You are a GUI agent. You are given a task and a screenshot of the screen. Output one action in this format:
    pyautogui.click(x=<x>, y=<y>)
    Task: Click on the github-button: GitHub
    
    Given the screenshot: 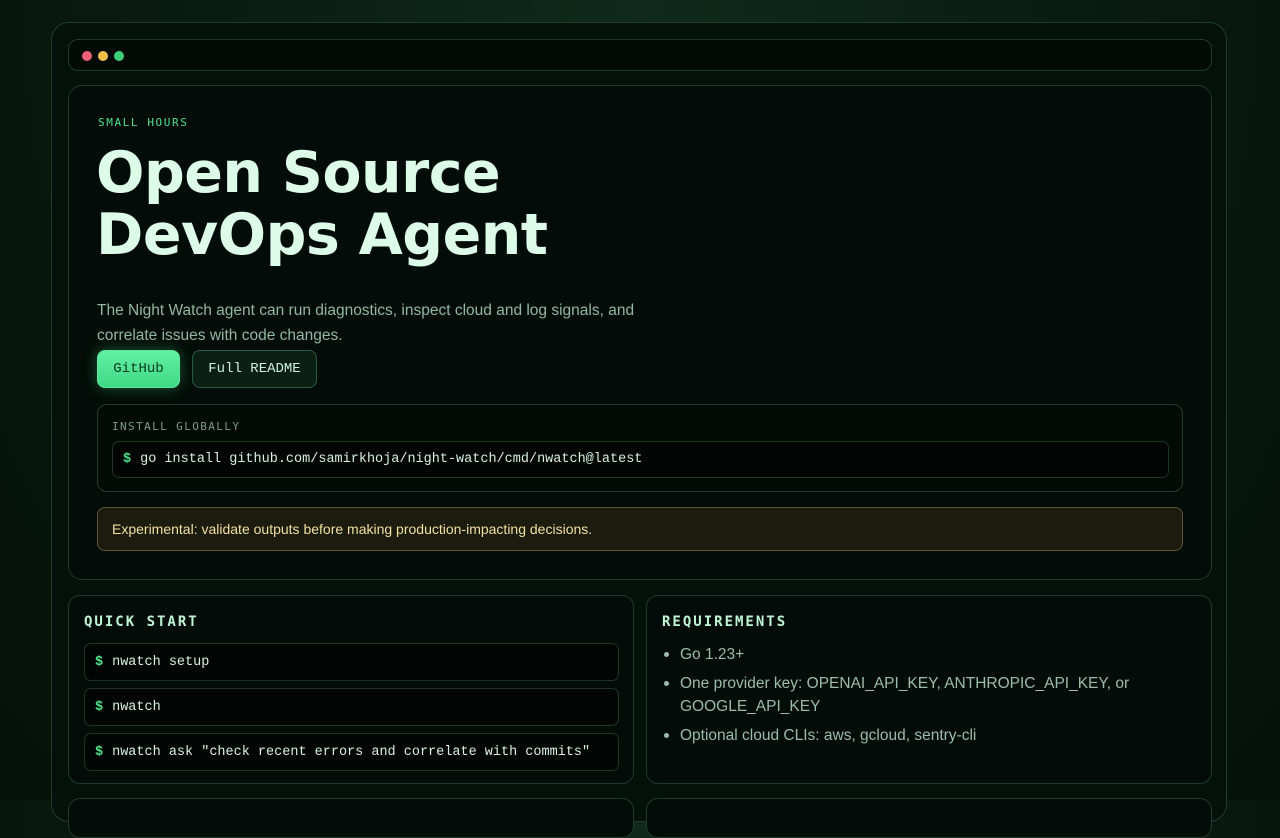 What is the action you would take?
    pyautogui.click(x=138, y=369)
    